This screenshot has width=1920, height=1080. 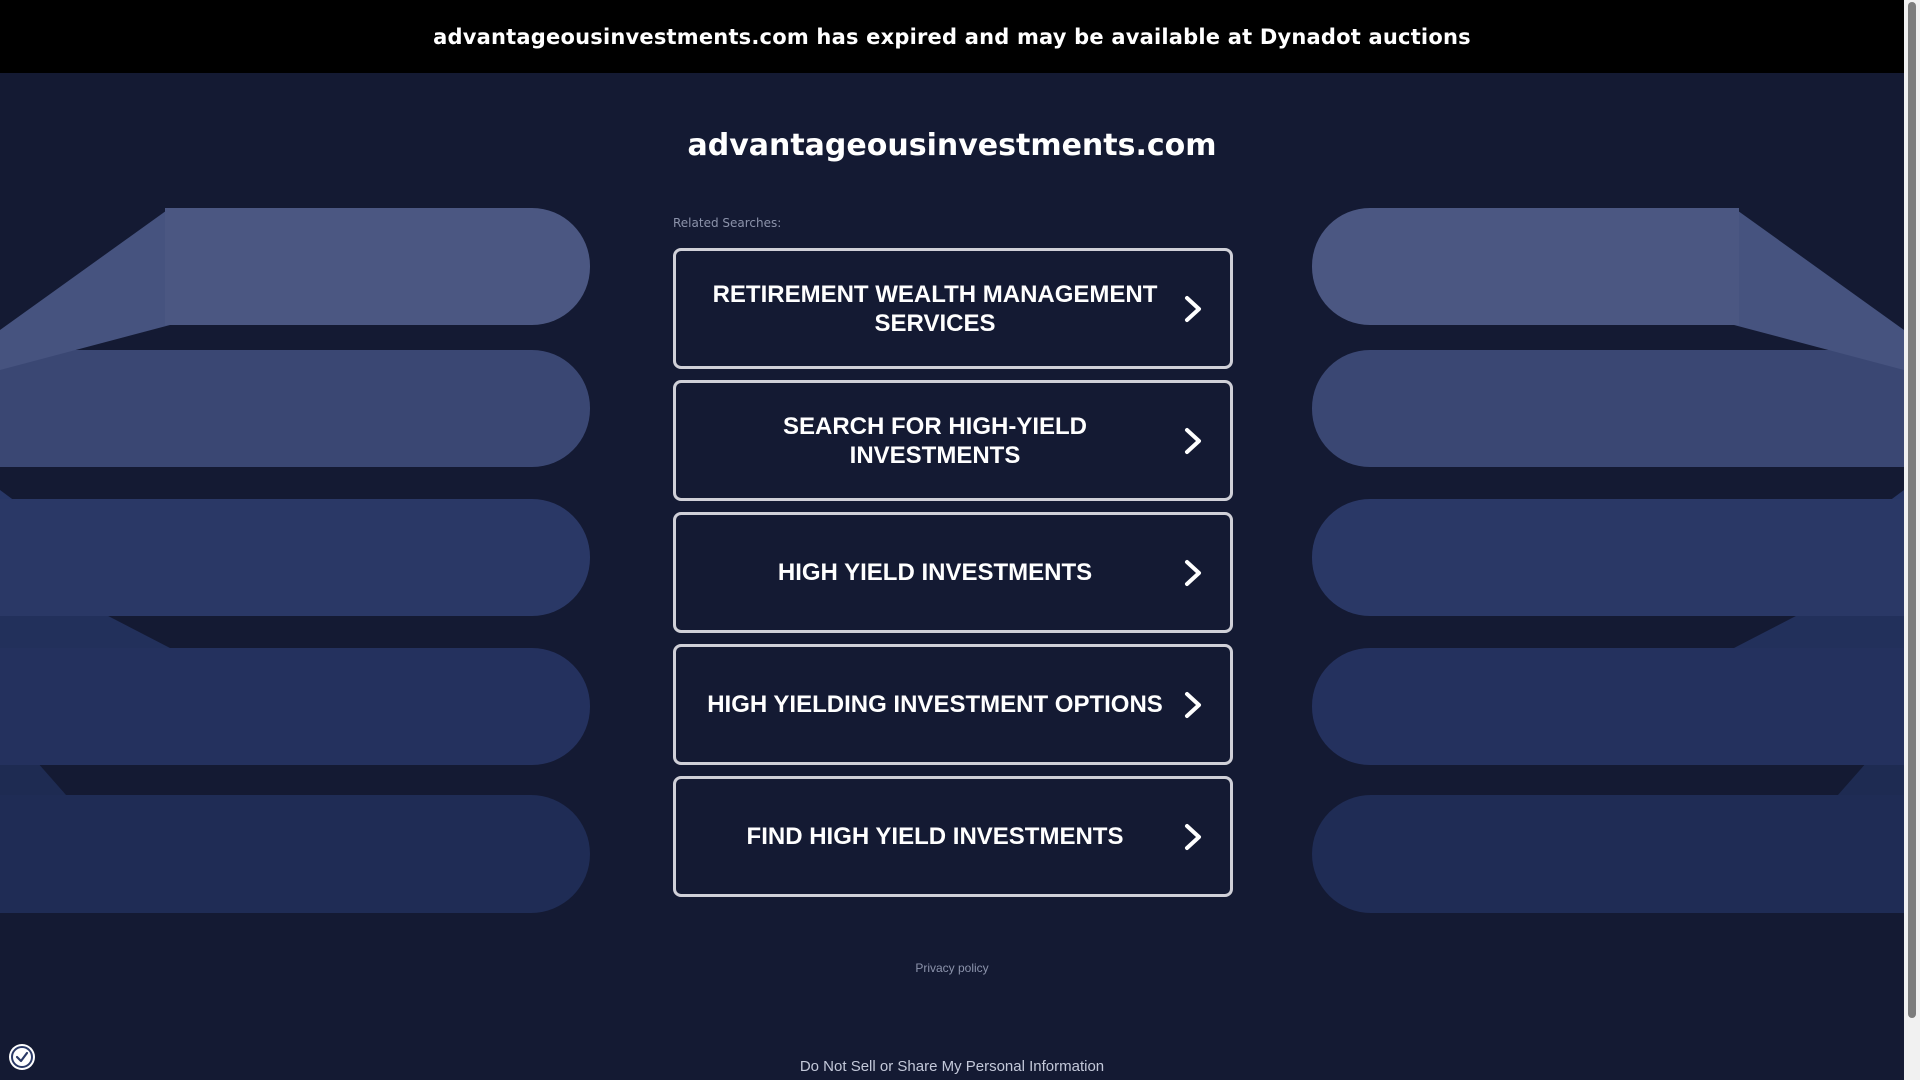 I want to click on related-search-label: RETIREMENT WEALTH MANAGEMENT SERVICES, so click(x=953, y=309).